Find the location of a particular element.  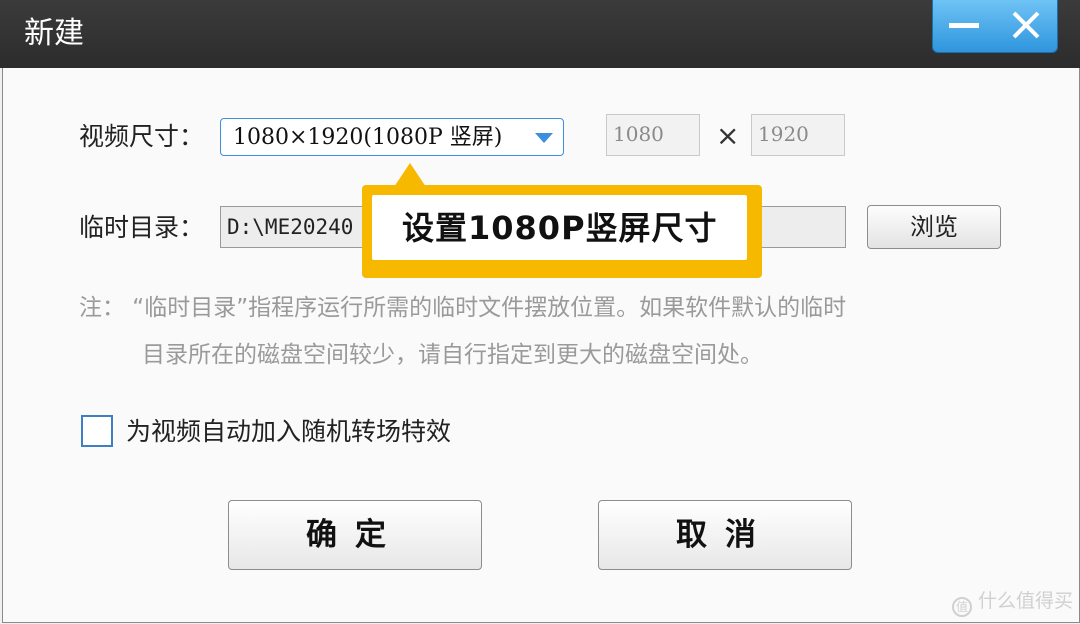

temp-dir-label: 临时目录： is located at coordinates (142, 227).